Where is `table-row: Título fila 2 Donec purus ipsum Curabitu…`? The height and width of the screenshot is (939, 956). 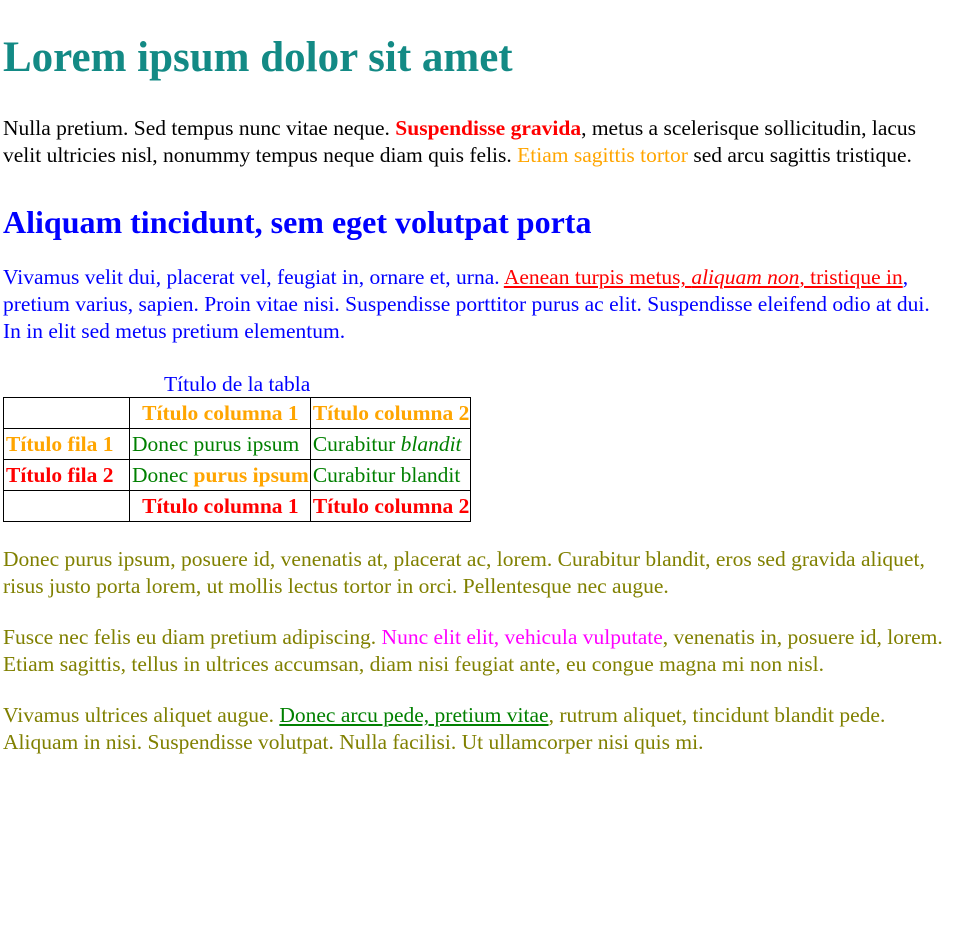
table-row: Título fila 2 Donec purus ipsum Curabitu… is located at coordinates (237, 475).